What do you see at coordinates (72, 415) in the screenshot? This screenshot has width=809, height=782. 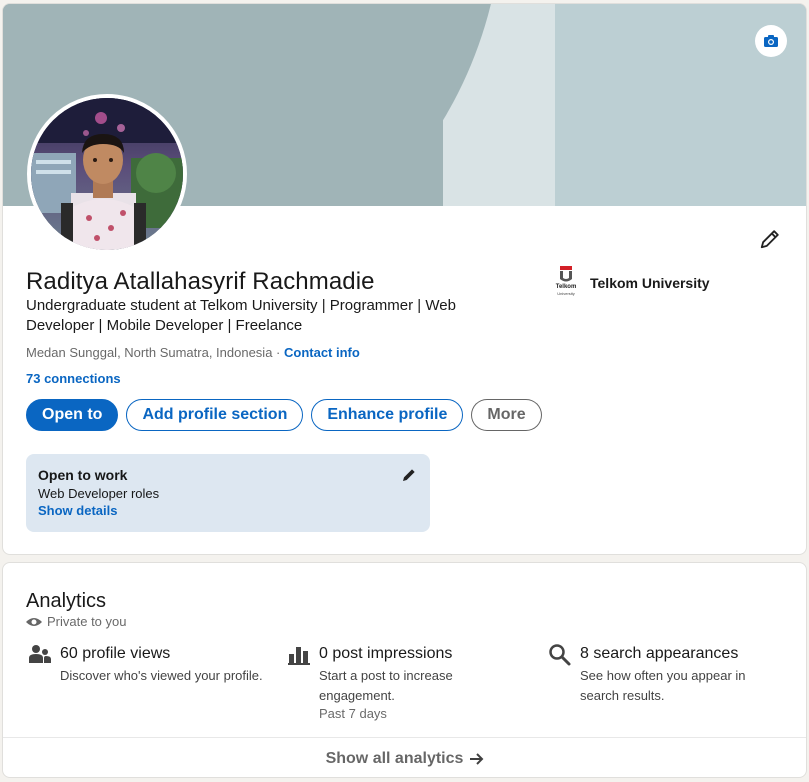 I see `open-to-button: Open to` at bounding box center [72, 415].